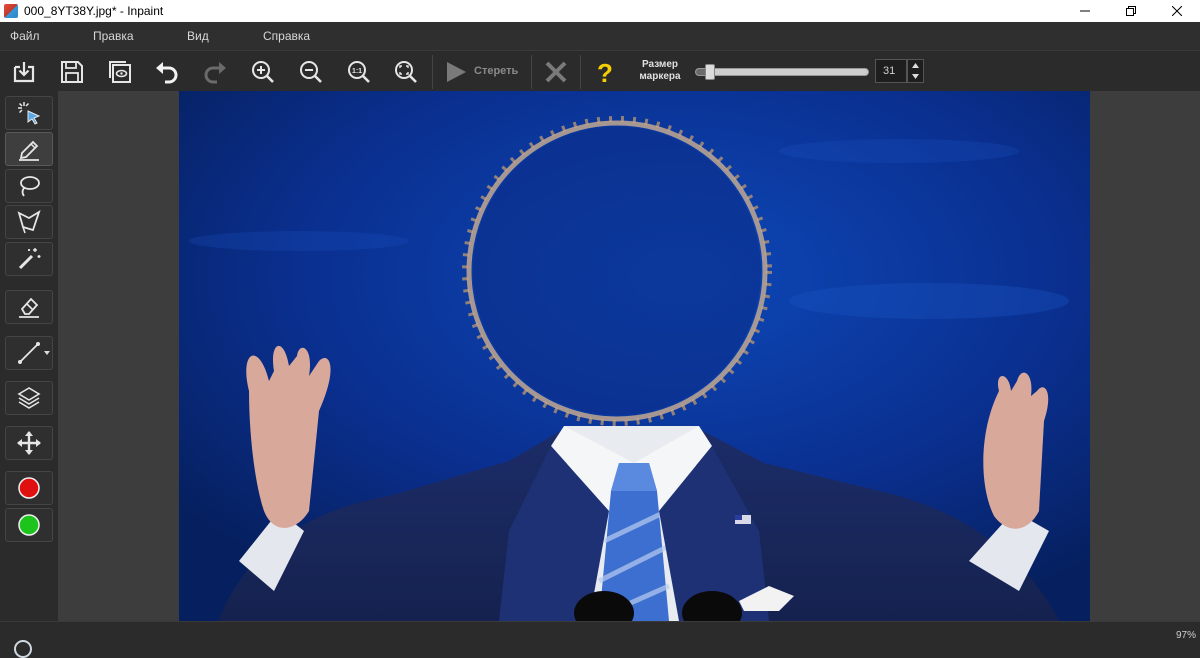 The image size is (1200, 658). What do you see at coordinates (659, 64) in the screenshot?
I see `marker-size-label-line1: Размер` at bounding box center [659, 64].